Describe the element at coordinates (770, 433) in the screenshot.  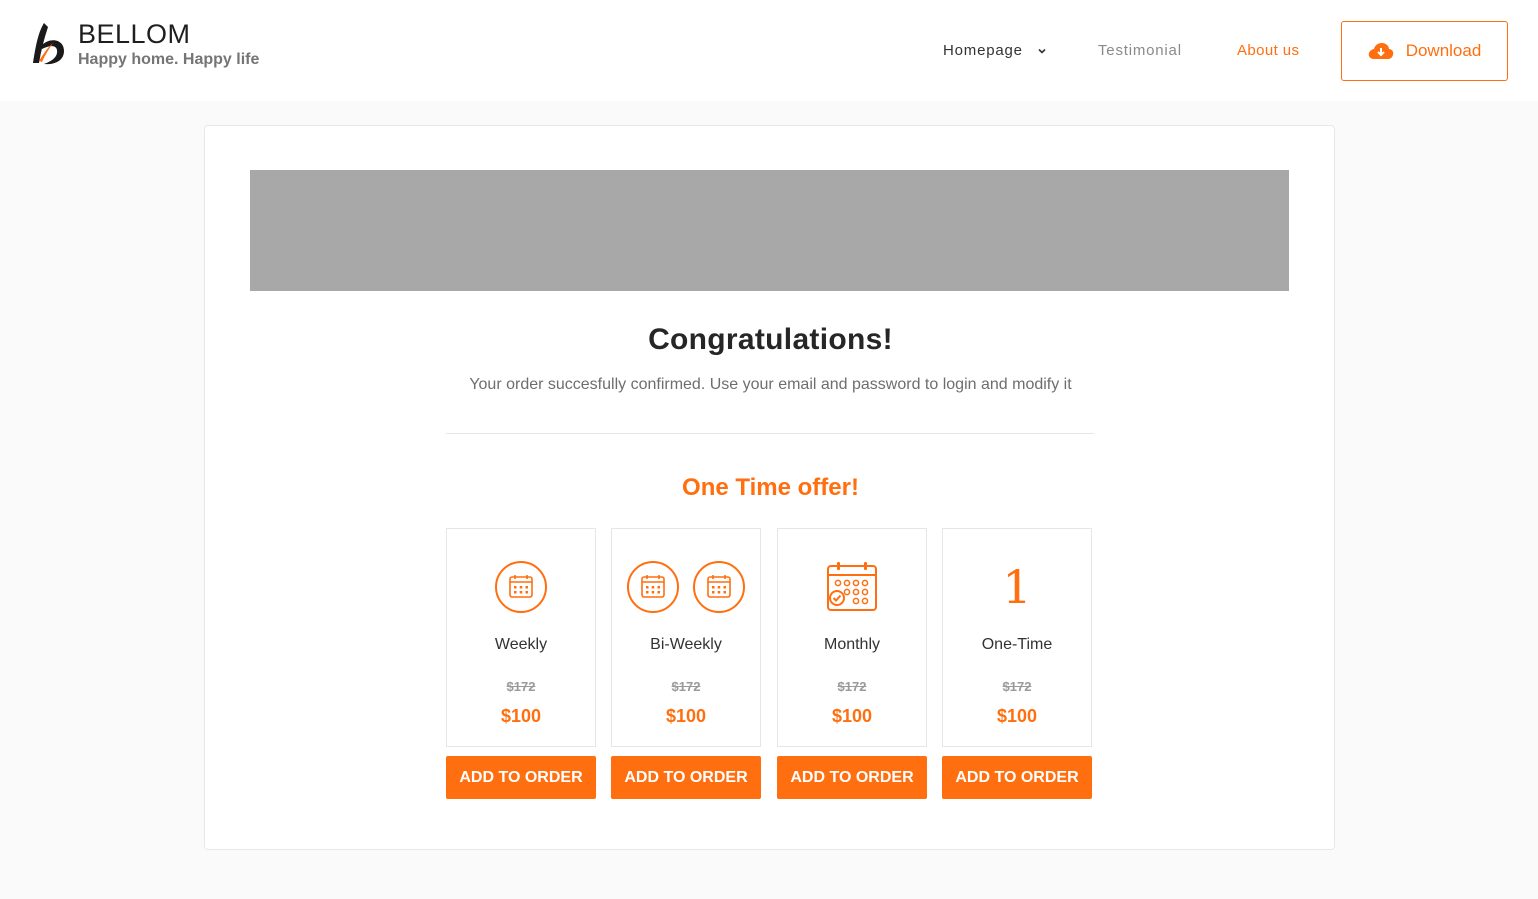
I see `divider` at that location.